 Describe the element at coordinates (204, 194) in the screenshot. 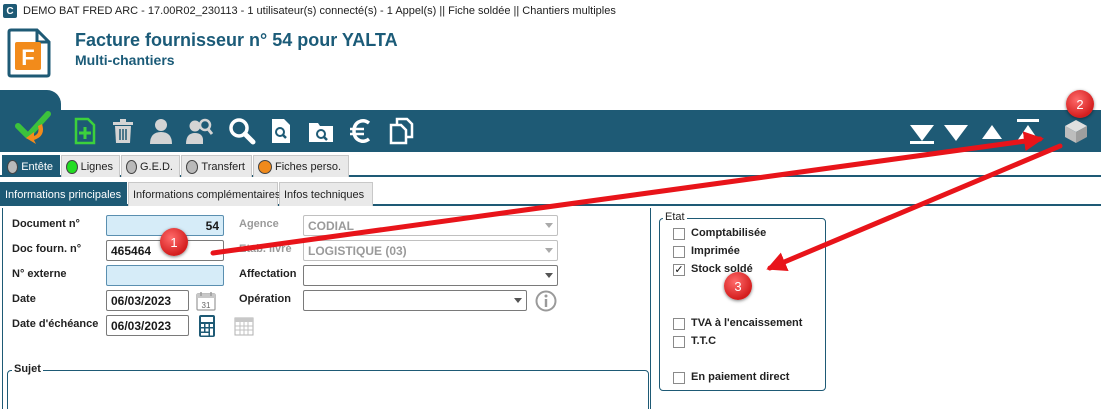

I see `tab-informations-complementaires: Informations complémentaires` at that location.